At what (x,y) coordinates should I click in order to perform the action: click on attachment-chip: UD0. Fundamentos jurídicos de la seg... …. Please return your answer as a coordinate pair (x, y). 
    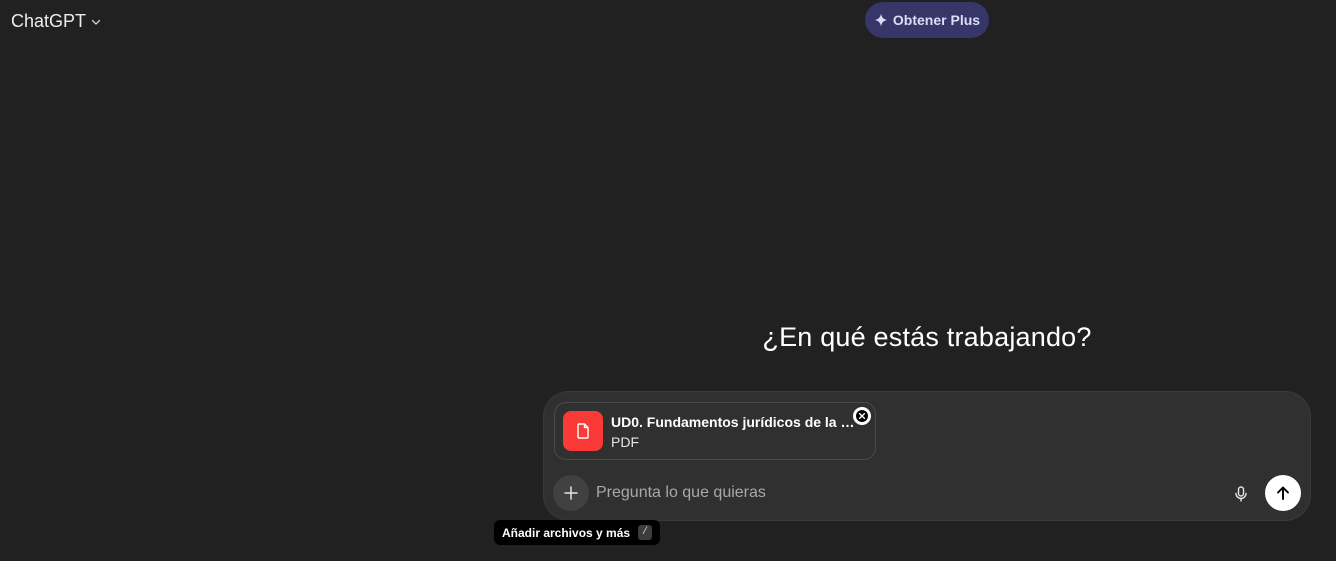
    Looking at the image, I should click on (715, 431).